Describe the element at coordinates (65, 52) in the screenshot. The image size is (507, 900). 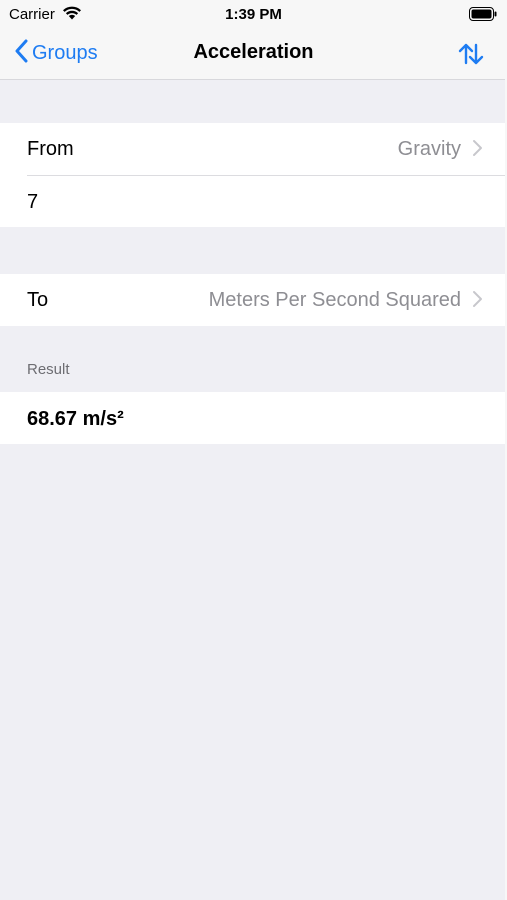
I see `back-button-label: Groups` at that location.